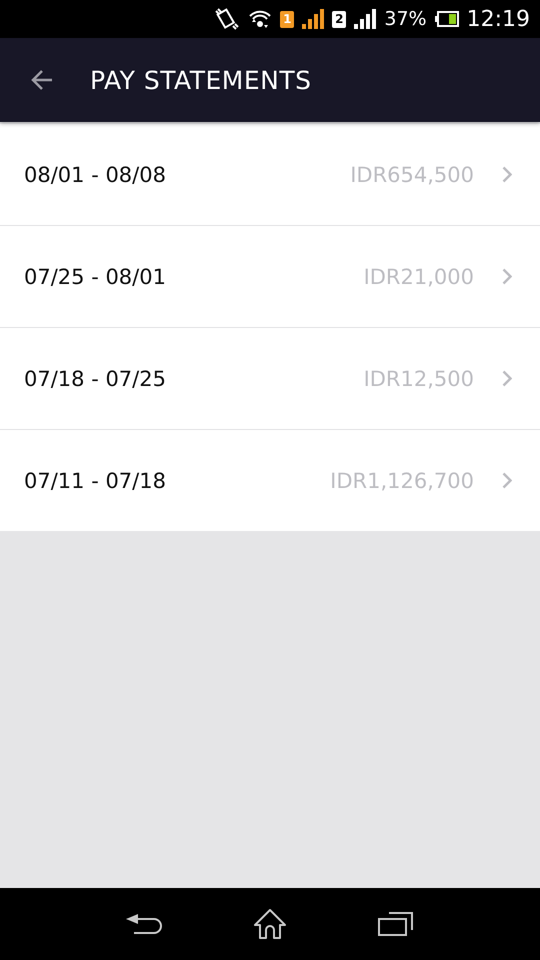  What do you see at coordinates (269, 924) in the screenshot?
I see `home-button` at bounding box center [269, 924].